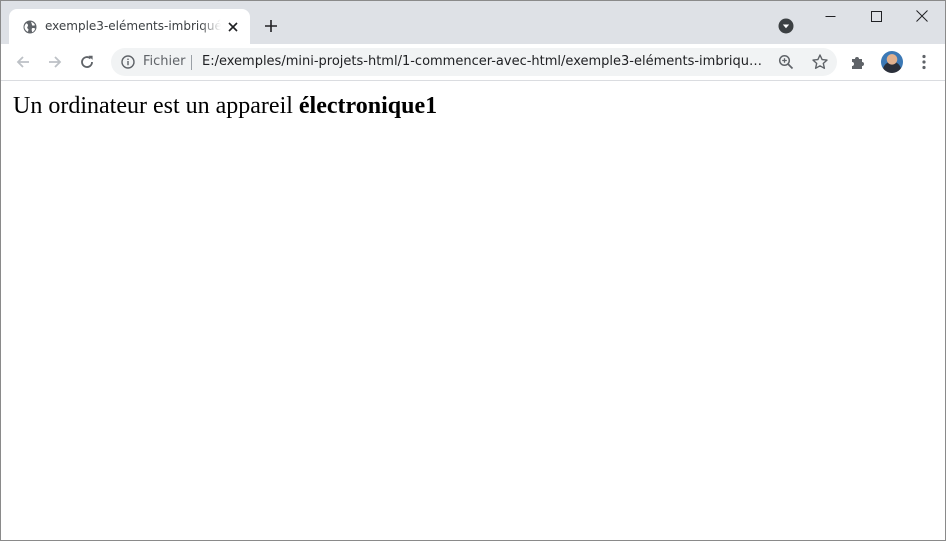 The height and width of the screenshot is (541, 946). Describe the element at coordinates (368, 106) in the screenshot. I see `bold-text: électronique1` at that location.